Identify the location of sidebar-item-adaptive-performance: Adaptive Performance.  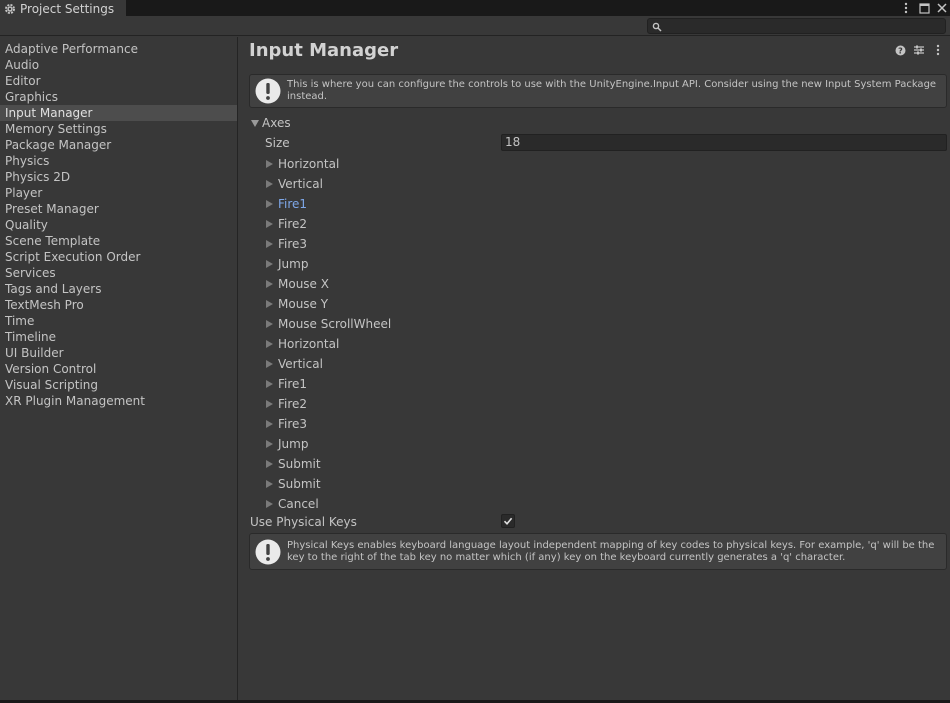
(118, 49).